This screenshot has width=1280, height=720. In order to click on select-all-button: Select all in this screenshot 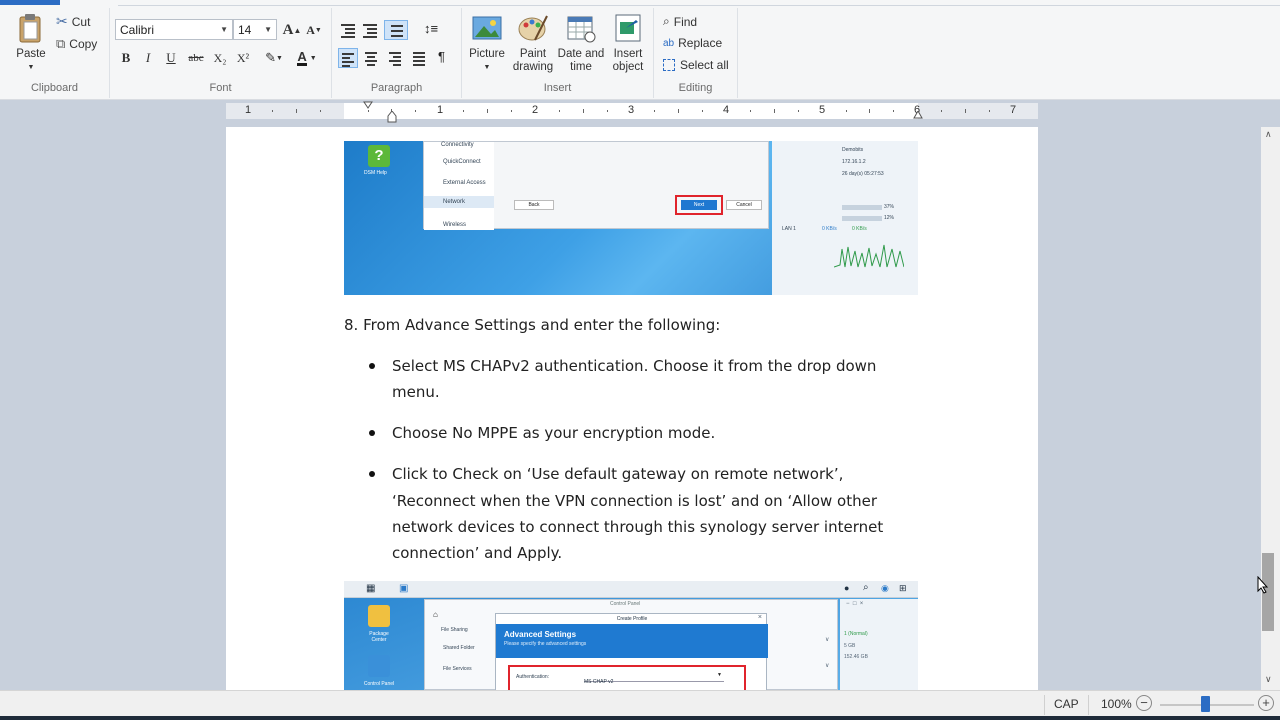, I will do `click(696, 65)`.